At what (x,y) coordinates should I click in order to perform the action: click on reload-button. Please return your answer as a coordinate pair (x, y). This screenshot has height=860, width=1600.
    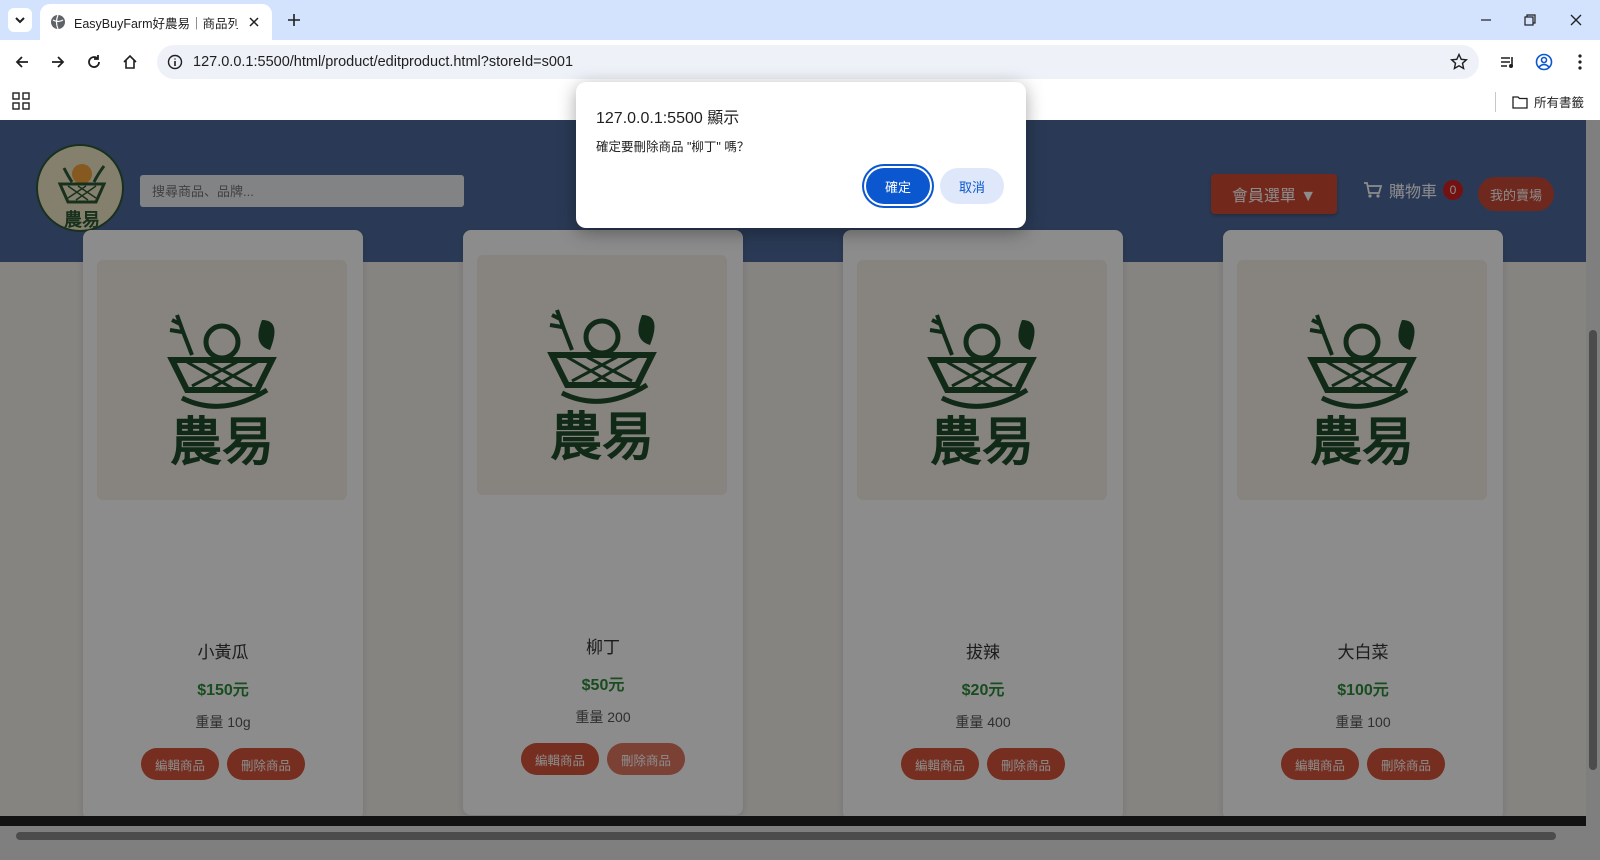
    Looking at the image, I should click on (94, 62).